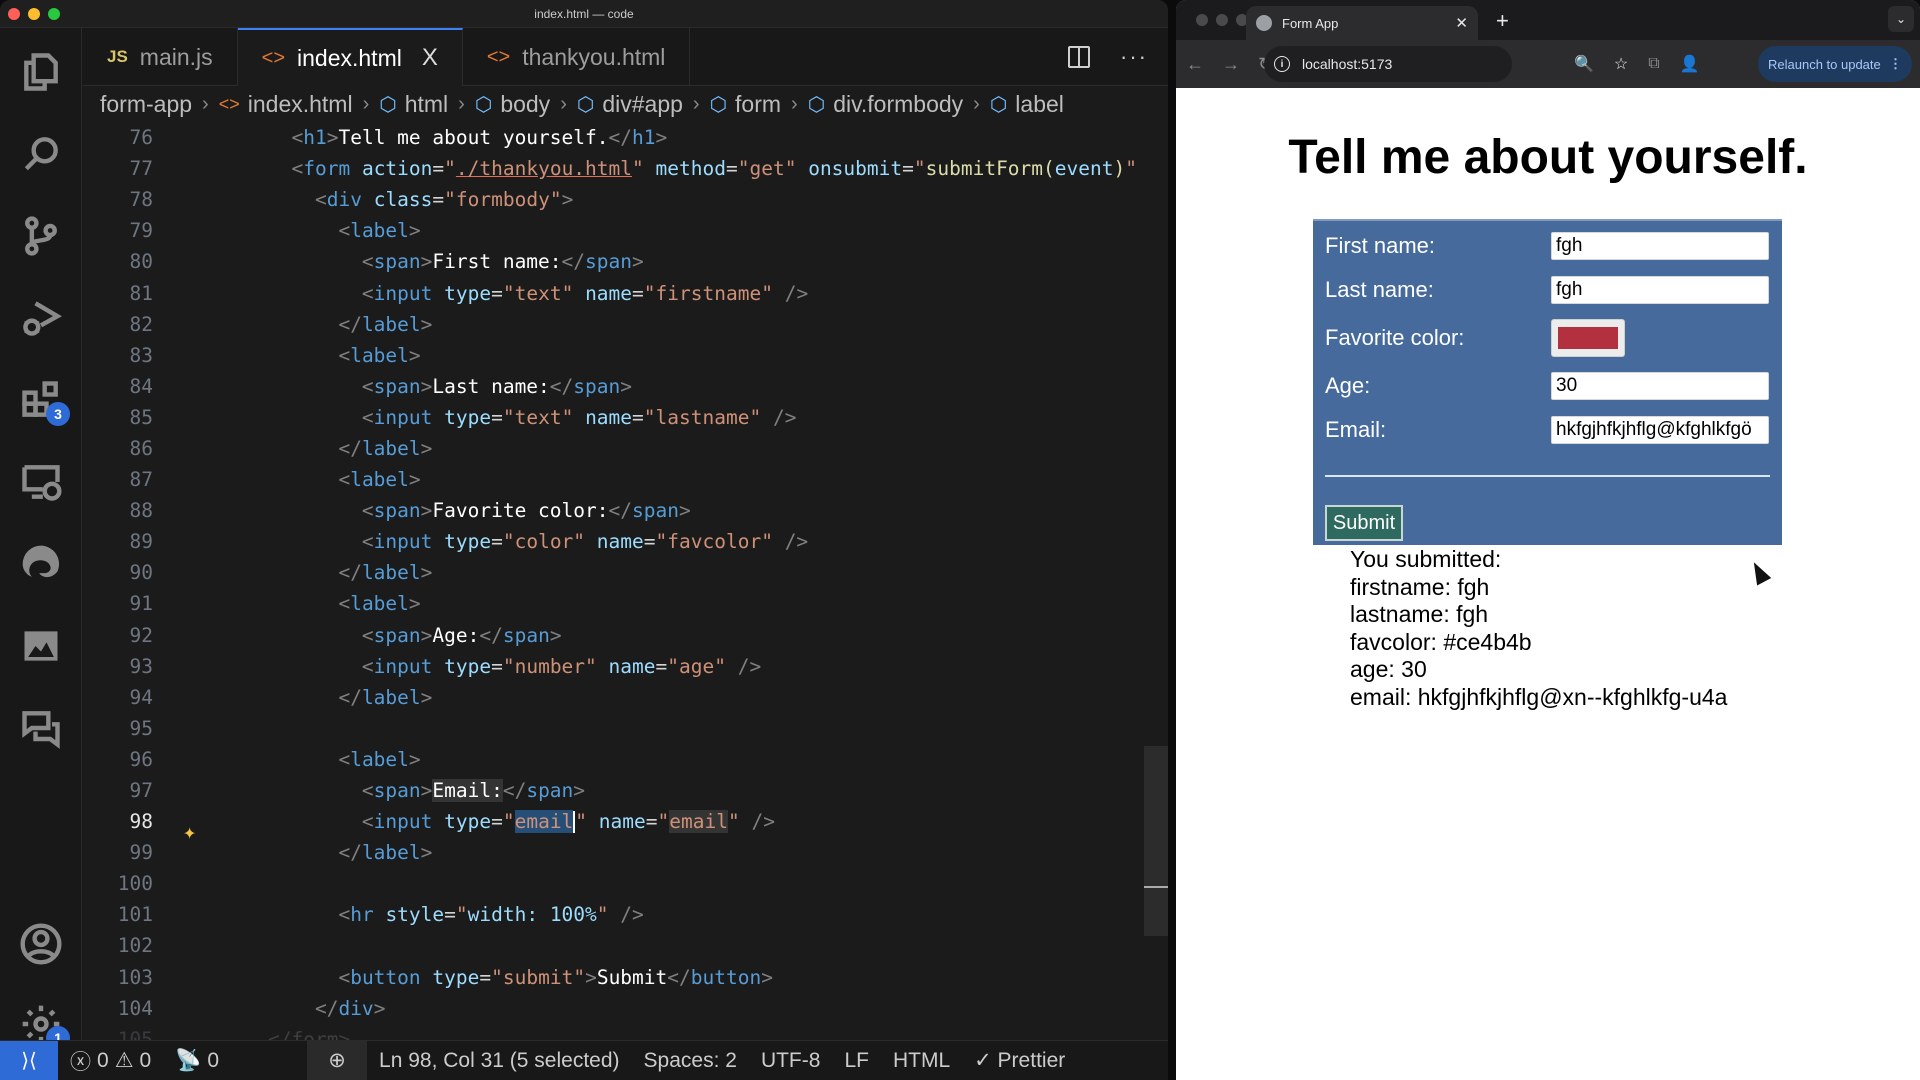 The height and width of the screenshot is (1080, 1920). What do you see at coordinates (146, 104) in the screenshot?
I see `breadcrumb-item: form-app` at bounding box center [146, 104].